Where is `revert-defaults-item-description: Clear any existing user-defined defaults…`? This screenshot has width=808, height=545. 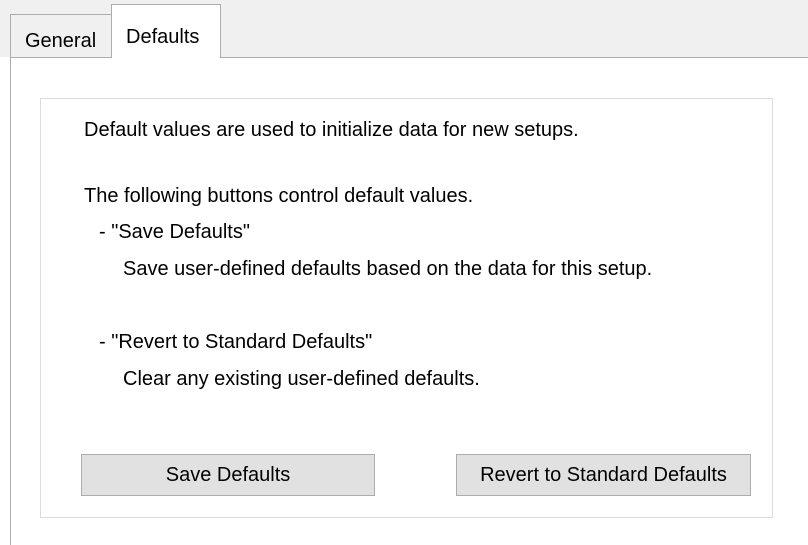
revert-defaults-item-description: Clear any existing user-defined defaults… is located at coordinates (301, 379).